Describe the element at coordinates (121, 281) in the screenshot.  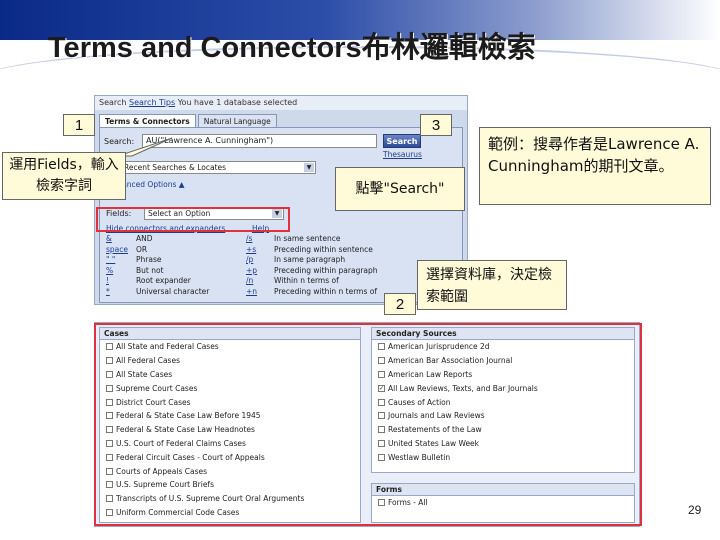
I see `connector-symbol: !` at that location.